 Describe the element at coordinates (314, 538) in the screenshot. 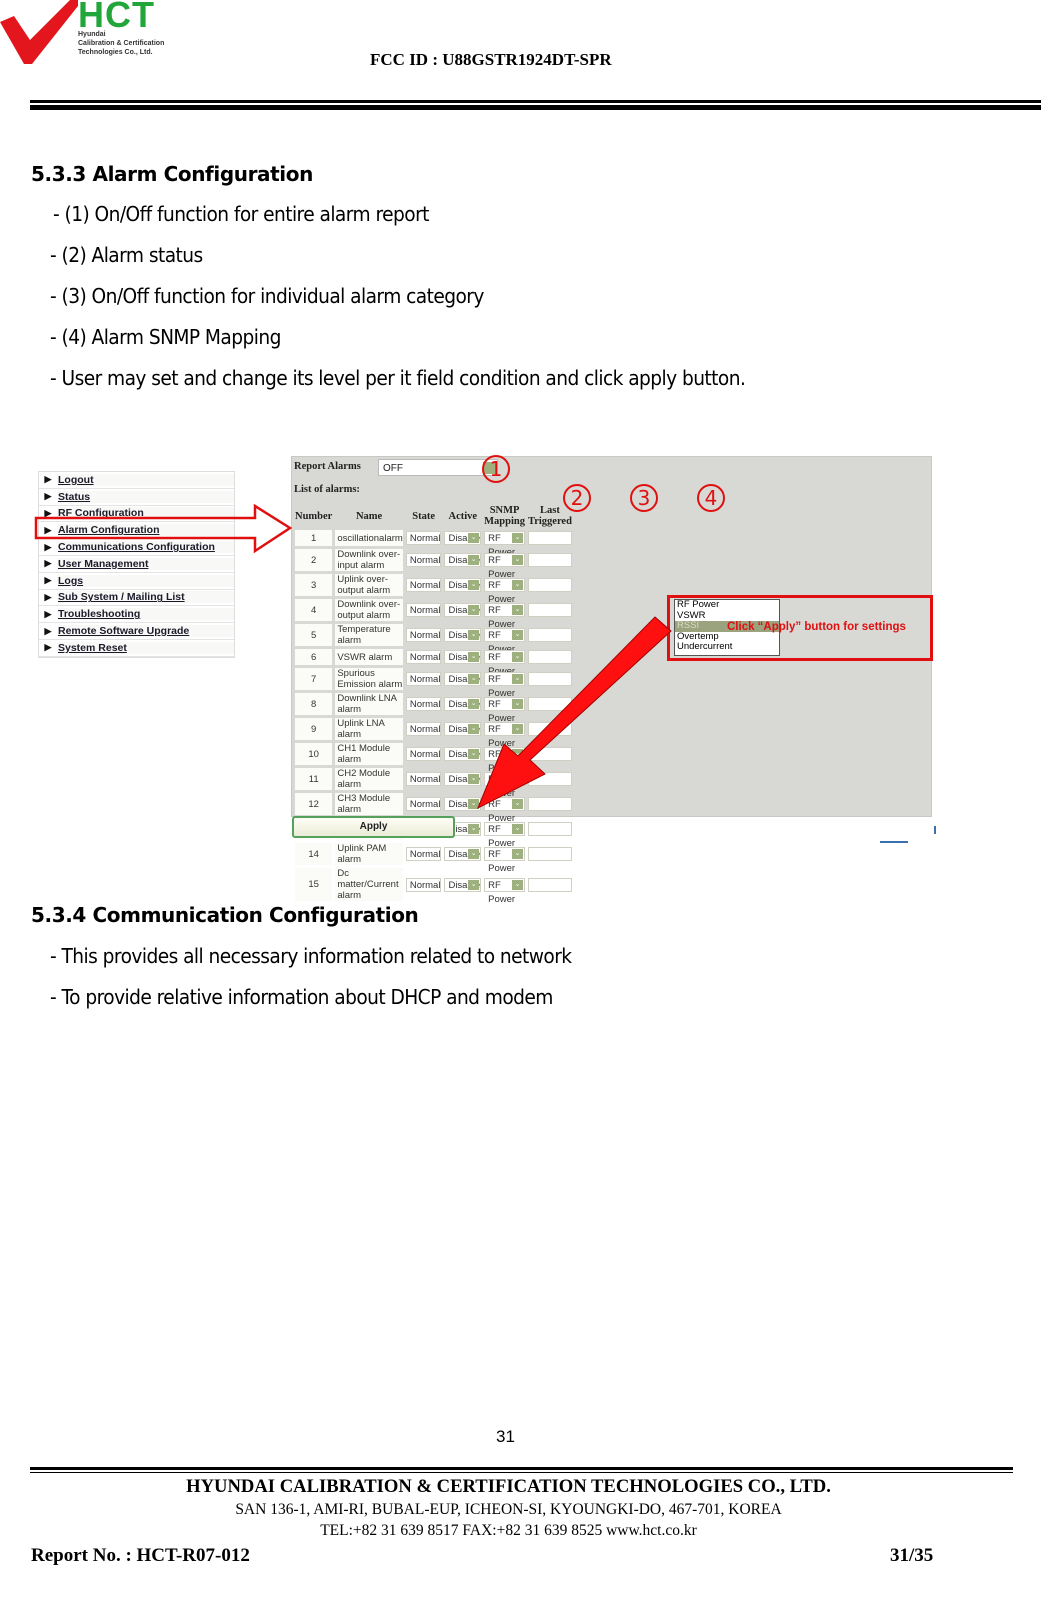

I see `alarm-number: 1` at that location.